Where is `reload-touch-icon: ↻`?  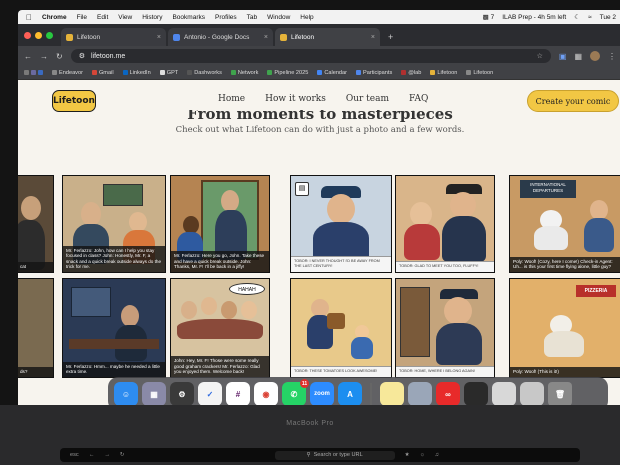
reload-touch-icon: ↻ is located at coordinates (122, 455).